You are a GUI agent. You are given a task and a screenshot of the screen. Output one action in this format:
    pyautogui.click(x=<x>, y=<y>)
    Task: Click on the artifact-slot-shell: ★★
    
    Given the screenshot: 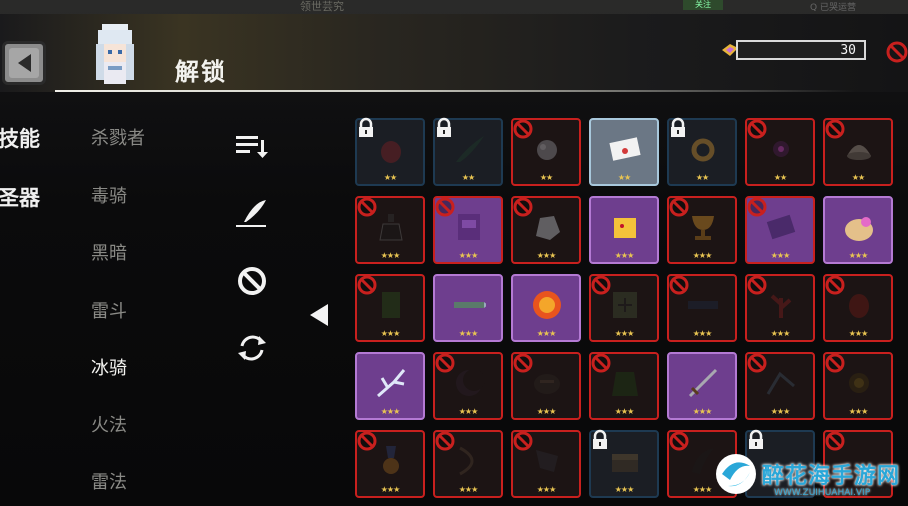 What is the action you would take?
    pyautogui.click(x=858, y=152)
    